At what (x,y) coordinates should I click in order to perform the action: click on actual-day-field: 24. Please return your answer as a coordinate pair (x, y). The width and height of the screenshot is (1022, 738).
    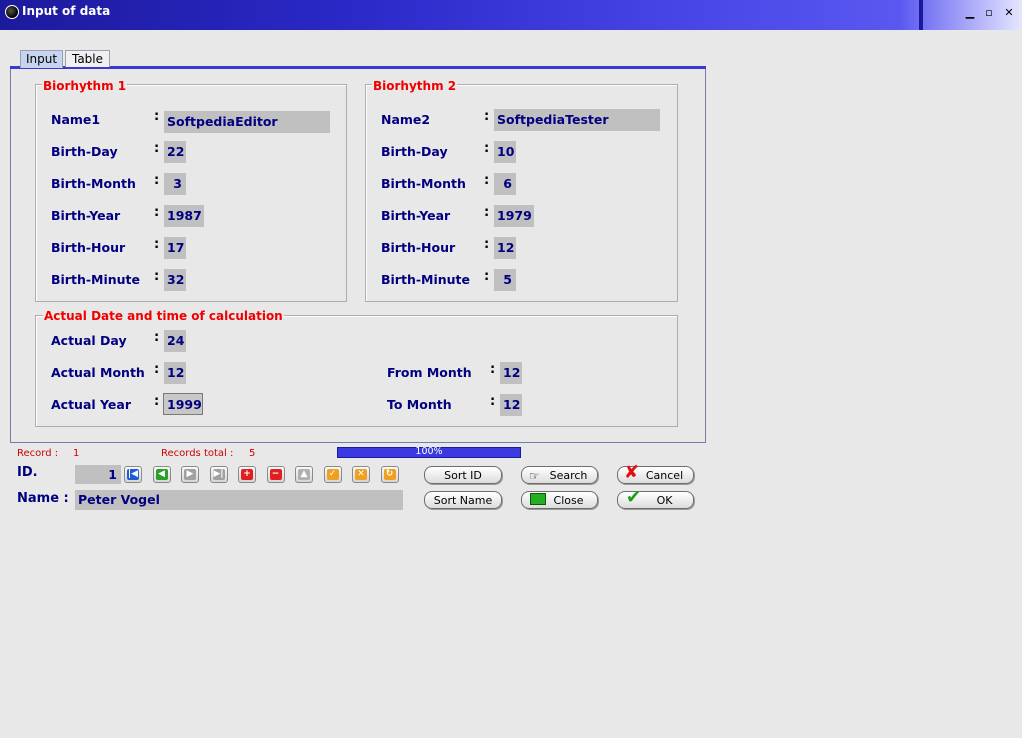
    Looking at the image, I should click on (175, 341).